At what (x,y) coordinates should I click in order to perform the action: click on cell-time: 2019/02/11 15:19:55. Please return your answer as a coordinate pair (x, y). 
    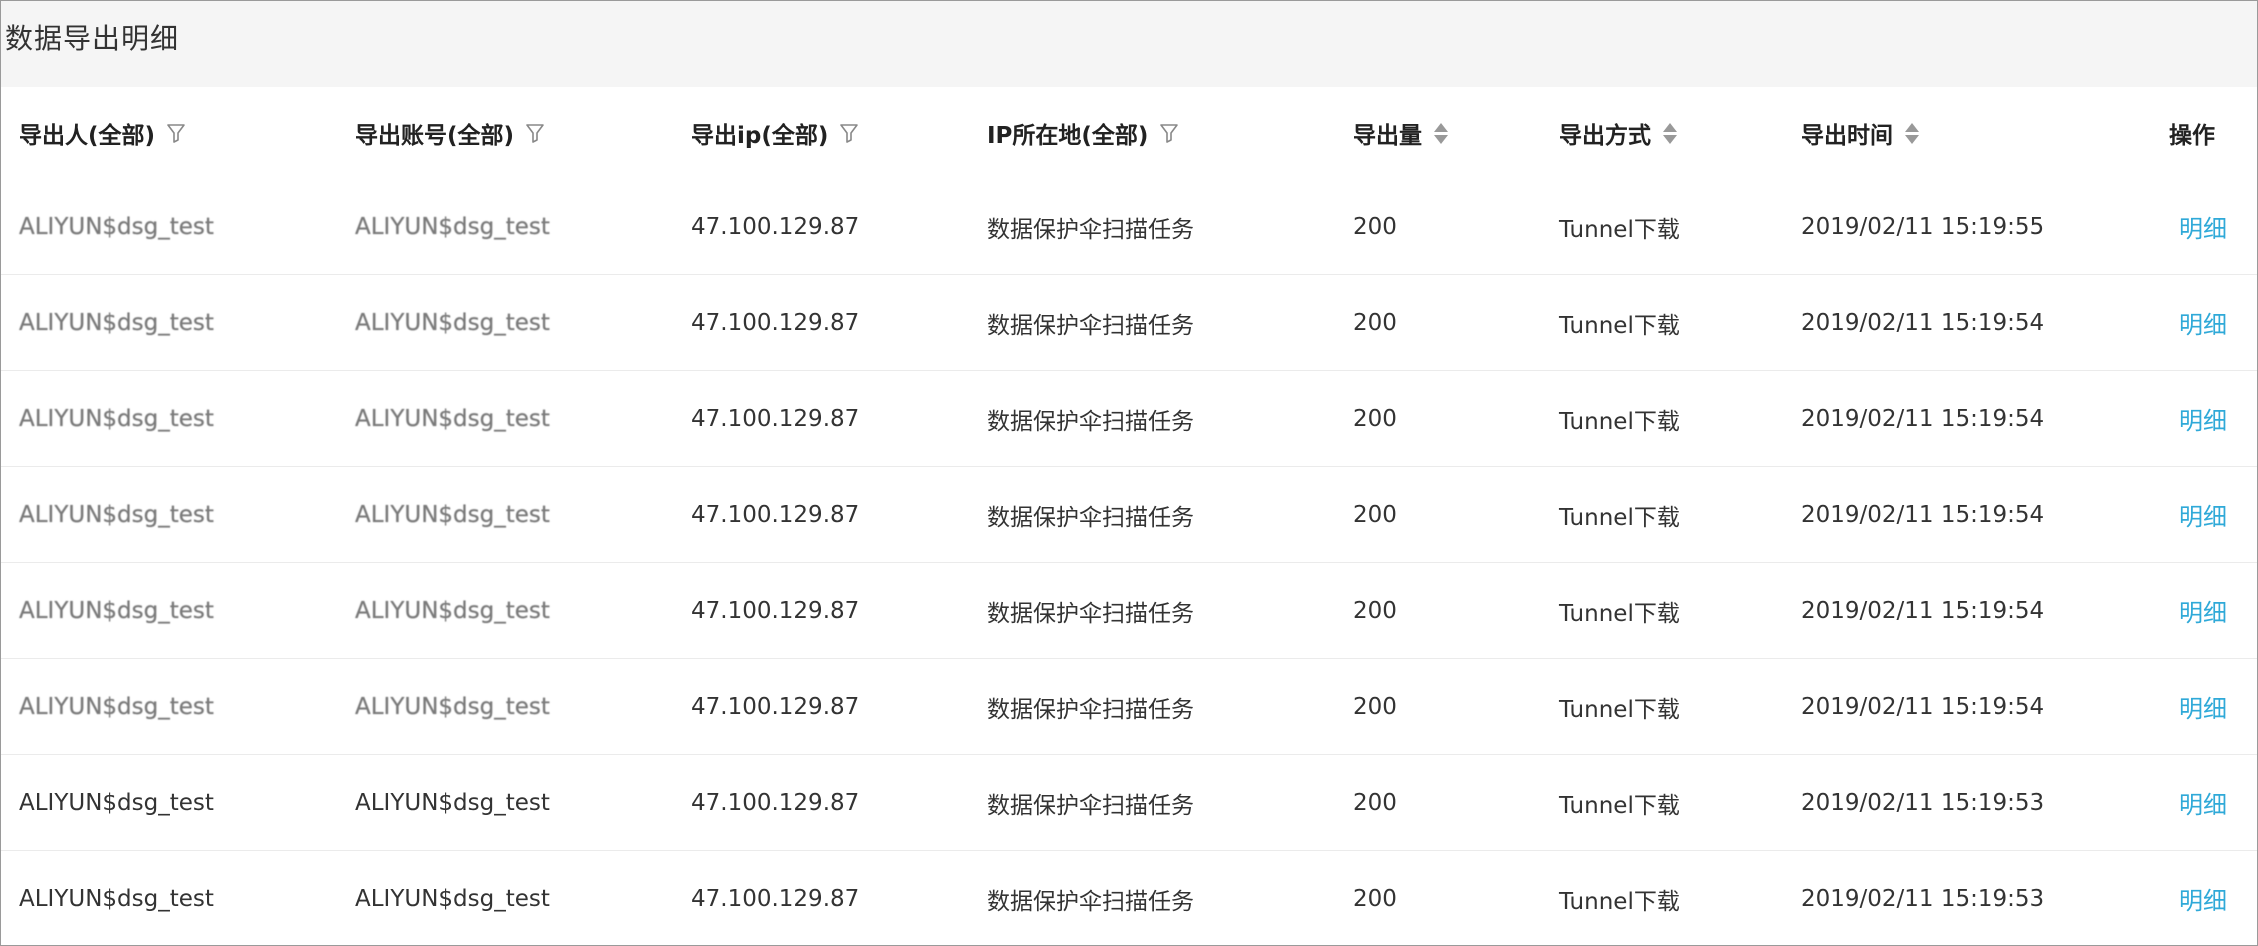
    Looking at the image, I should click on (1985, 227).